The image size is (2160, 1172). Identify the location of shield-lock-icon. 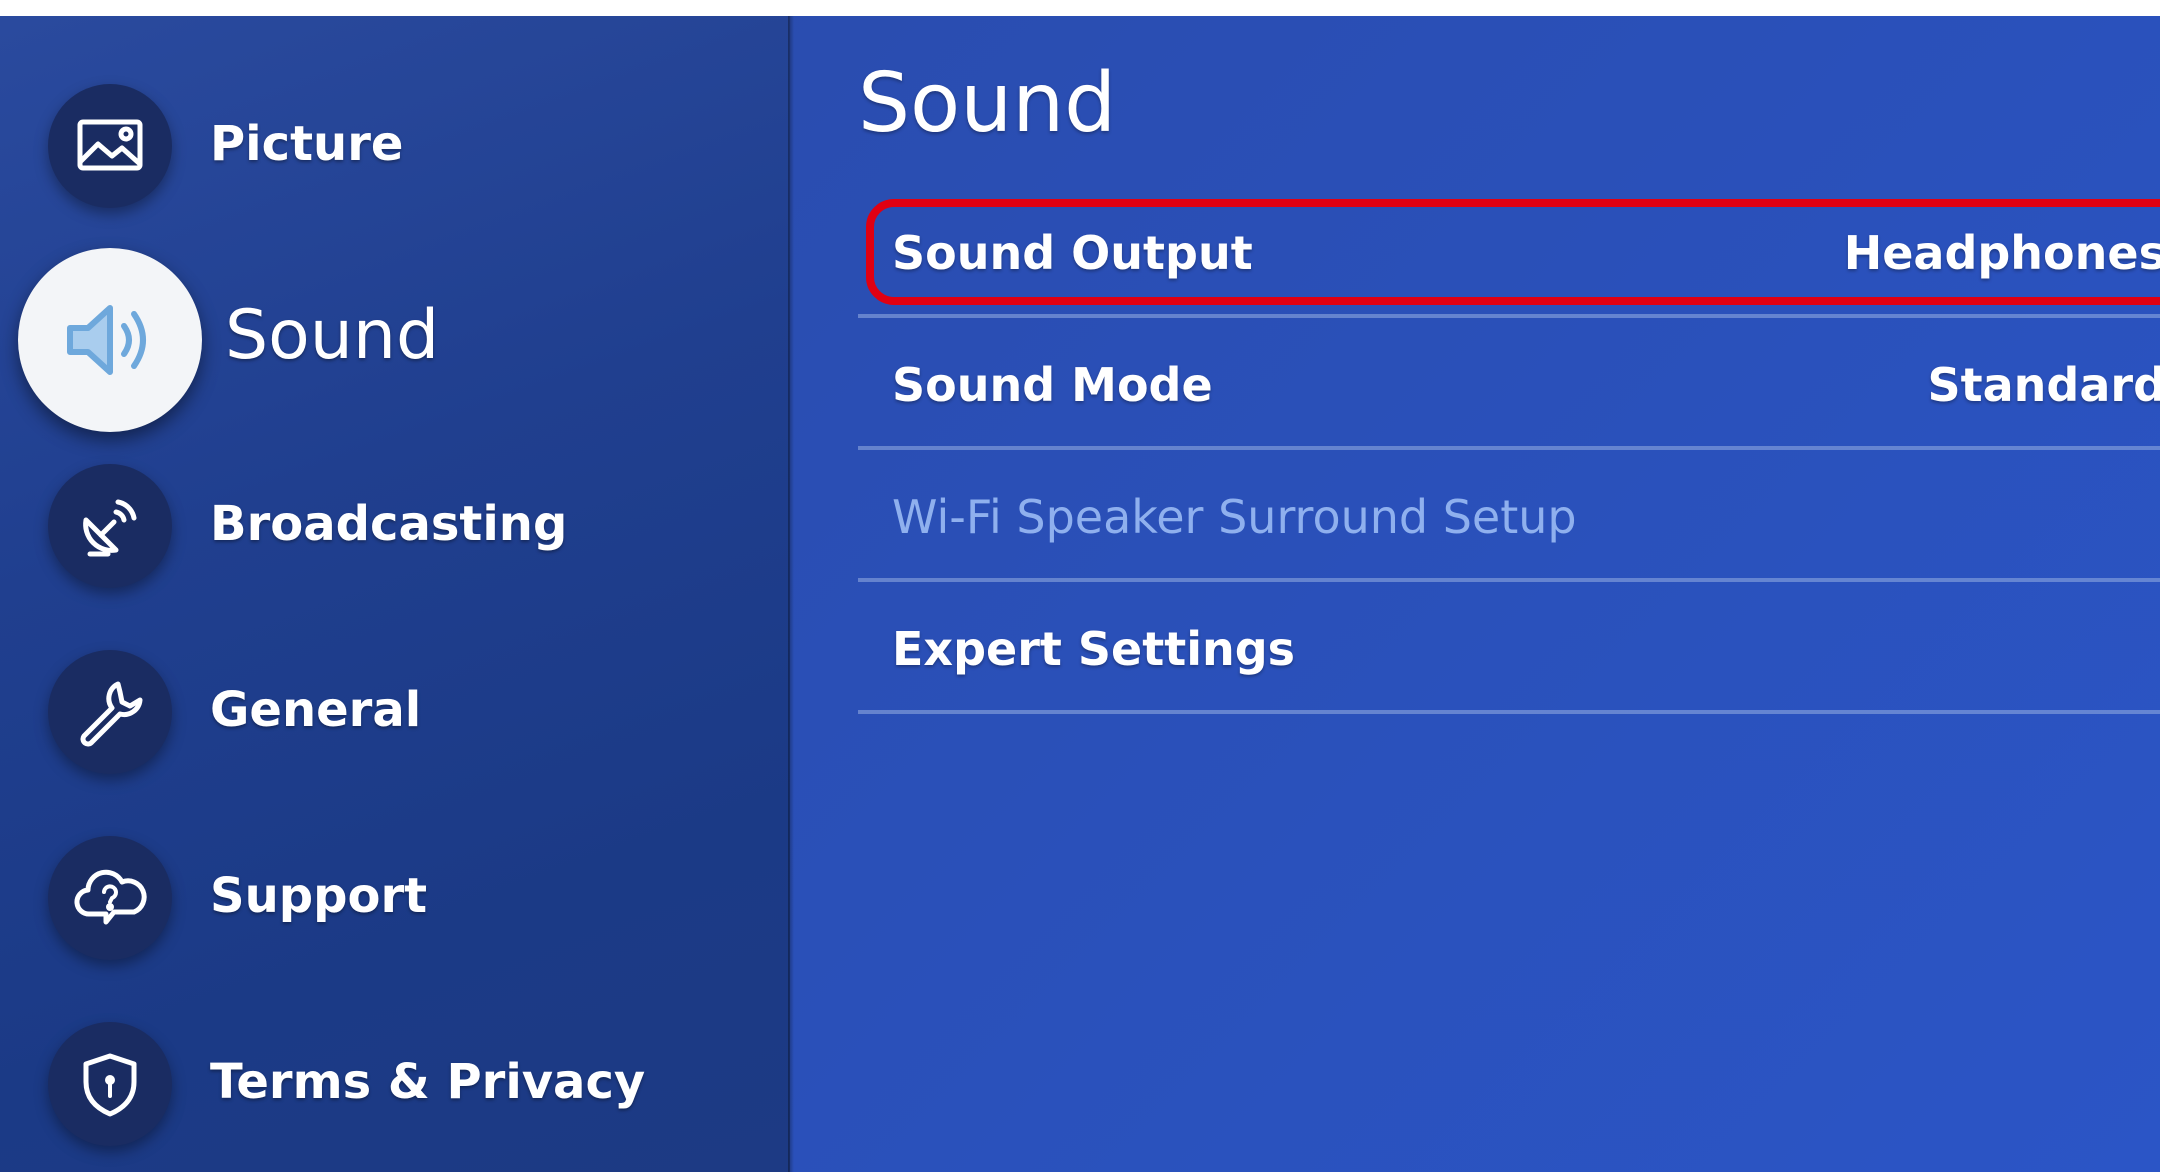
(110, 1084).